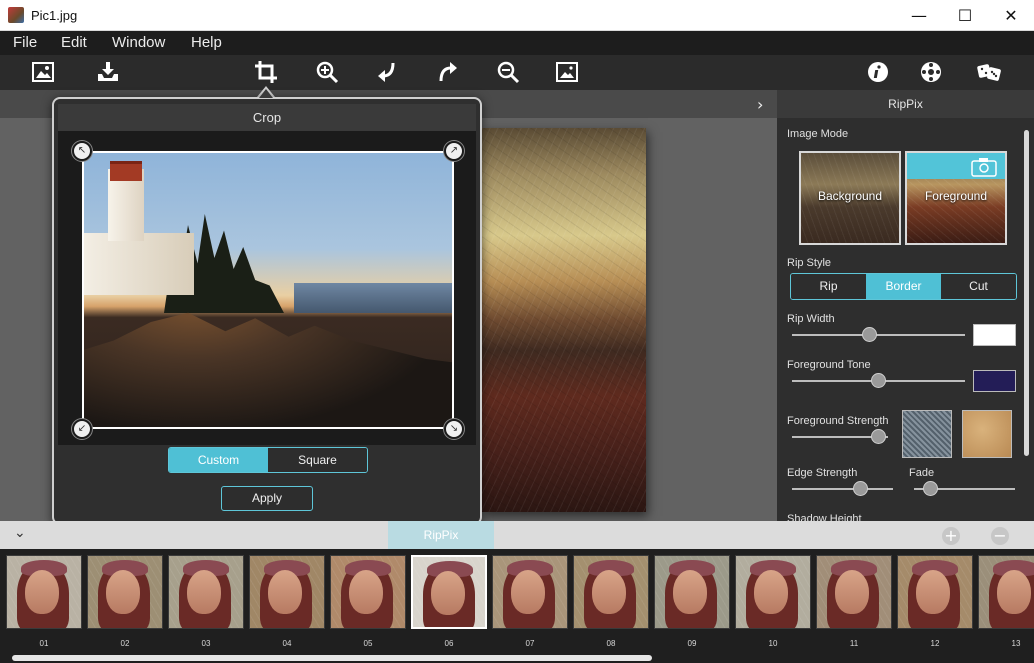  Describe the element at coordinates (692, 601) in the screenshot. I see `filmstrip-item: 09` at that location.